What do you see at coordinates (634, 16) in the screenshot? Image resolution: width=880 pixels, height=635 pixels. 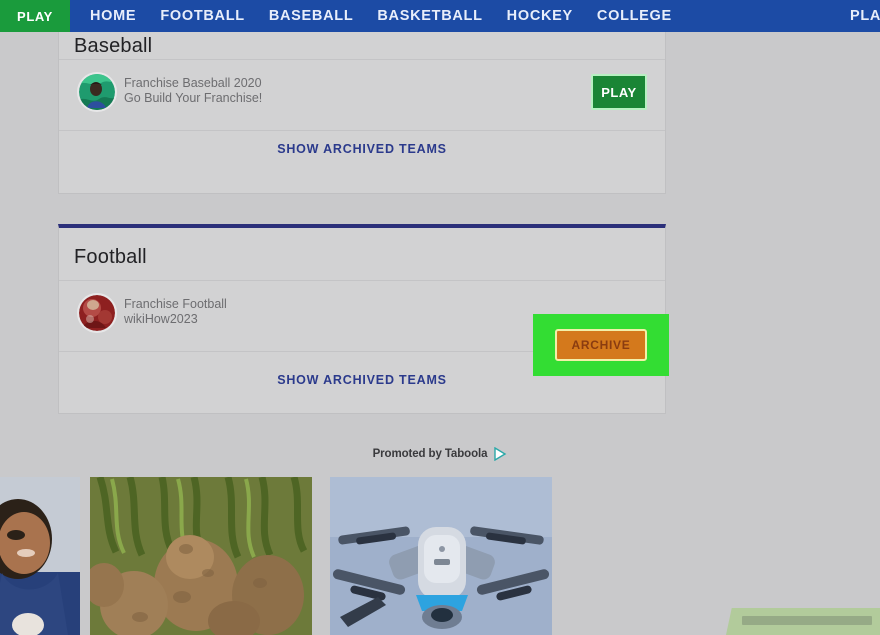 I see `nav-link-college: COLLEGE` at bounding box center [634, 16].